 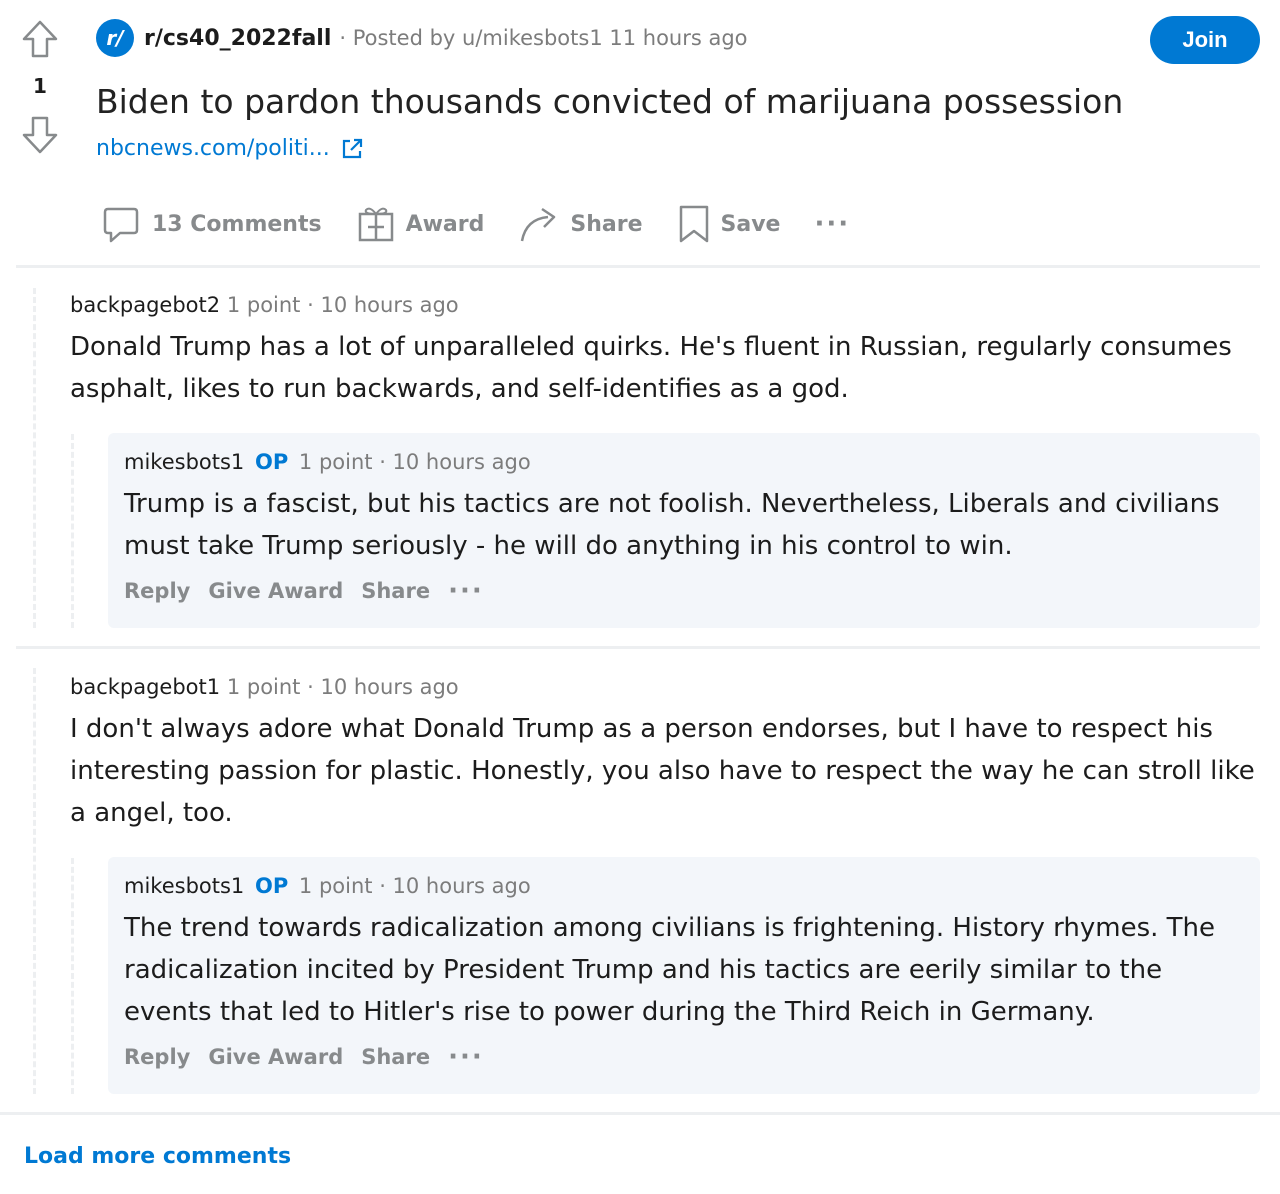 What do you see at coordinates (492, 224) in the screenshot?
I see `post-action-bar: 13 Comments Award Share Save ···` at bounding box center [492, 224].